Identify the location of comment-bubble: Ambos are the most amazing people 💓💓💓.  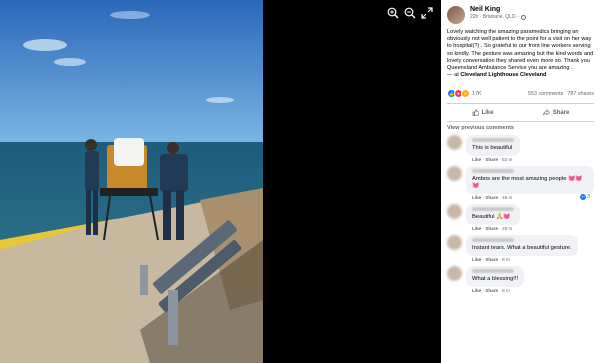
(530, 179).